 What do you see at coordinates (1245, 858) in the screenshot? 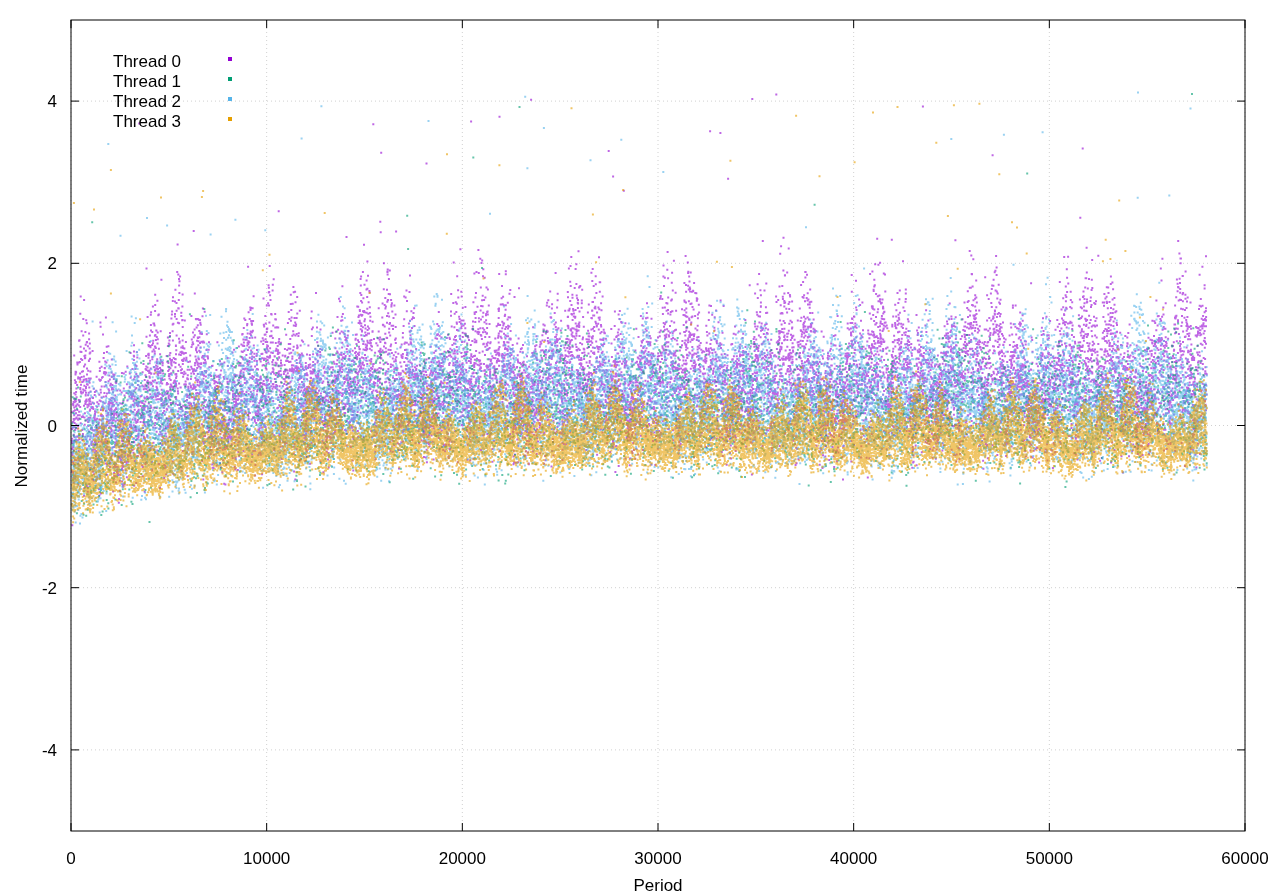
I see `tick-label: 60000` at bounding box center [1245, 858].